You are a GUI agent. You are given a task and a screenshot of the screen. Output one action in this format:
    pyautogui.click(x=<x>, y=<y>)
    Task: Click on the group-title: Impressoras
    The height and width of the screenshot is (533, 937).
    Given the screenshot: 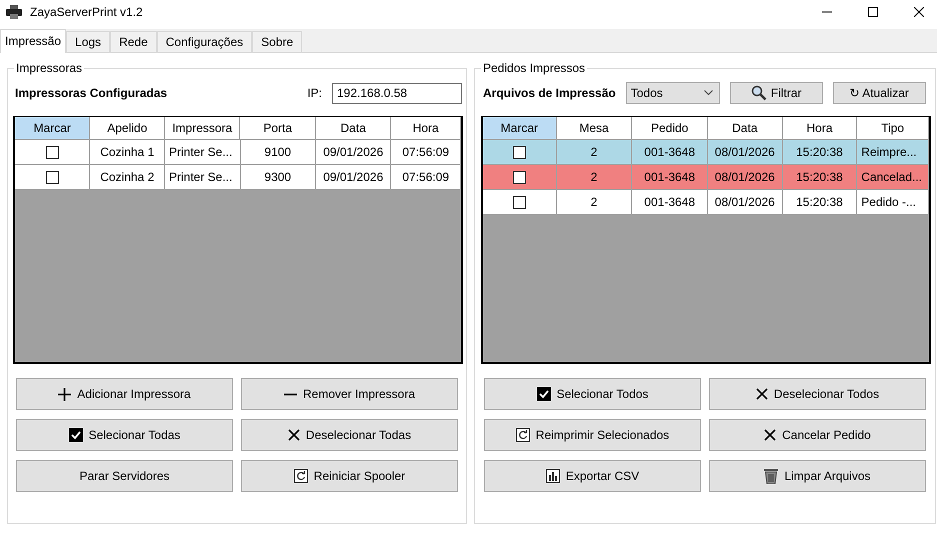 What is the action you would take?
    pyautogui.click(x=49, y=68)
    